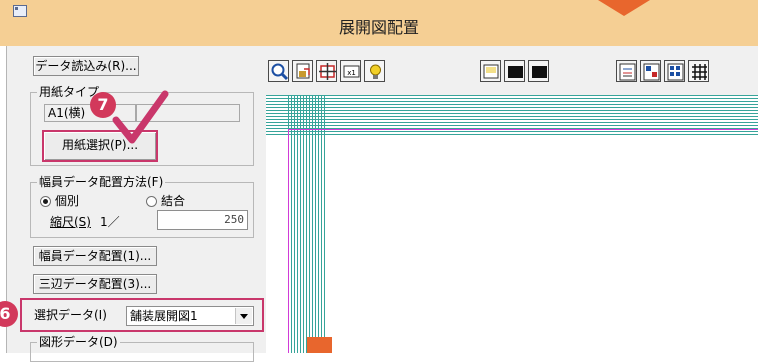 This screenshot has width=758, height=362. What do you see at coordinates (278, 71) in the screenshot?
I see `zoom-icon` at bounding box center [278, 71].